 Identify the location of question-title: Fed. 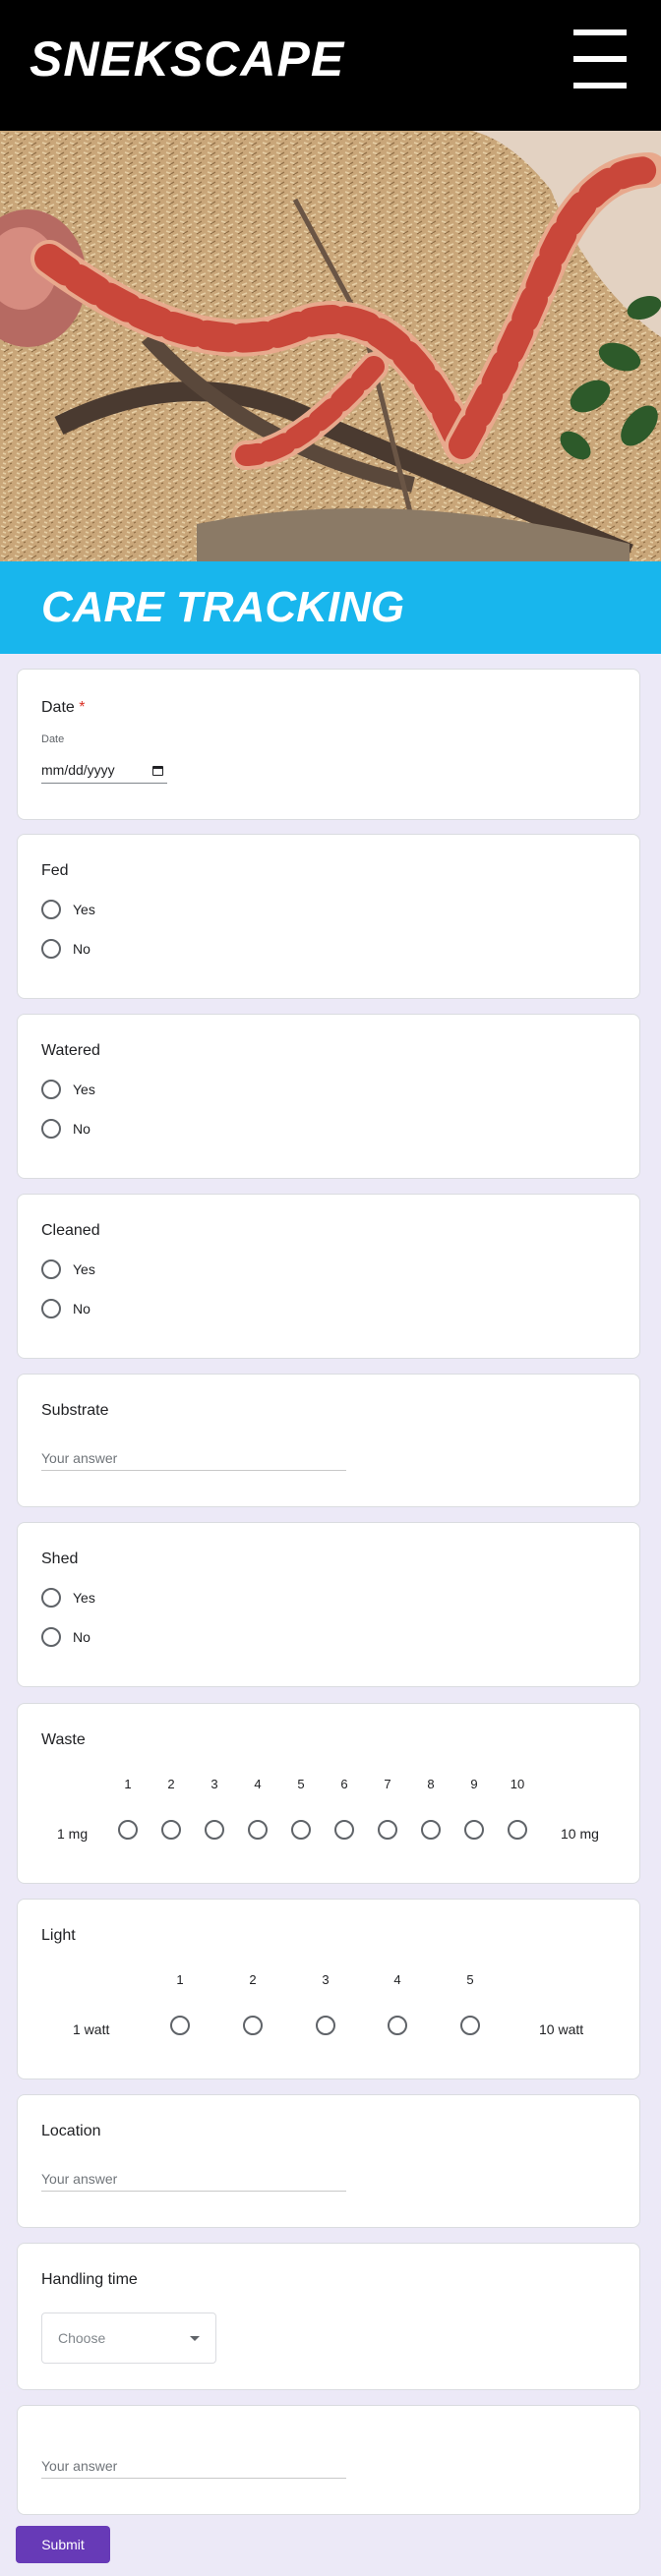
(55, 870).